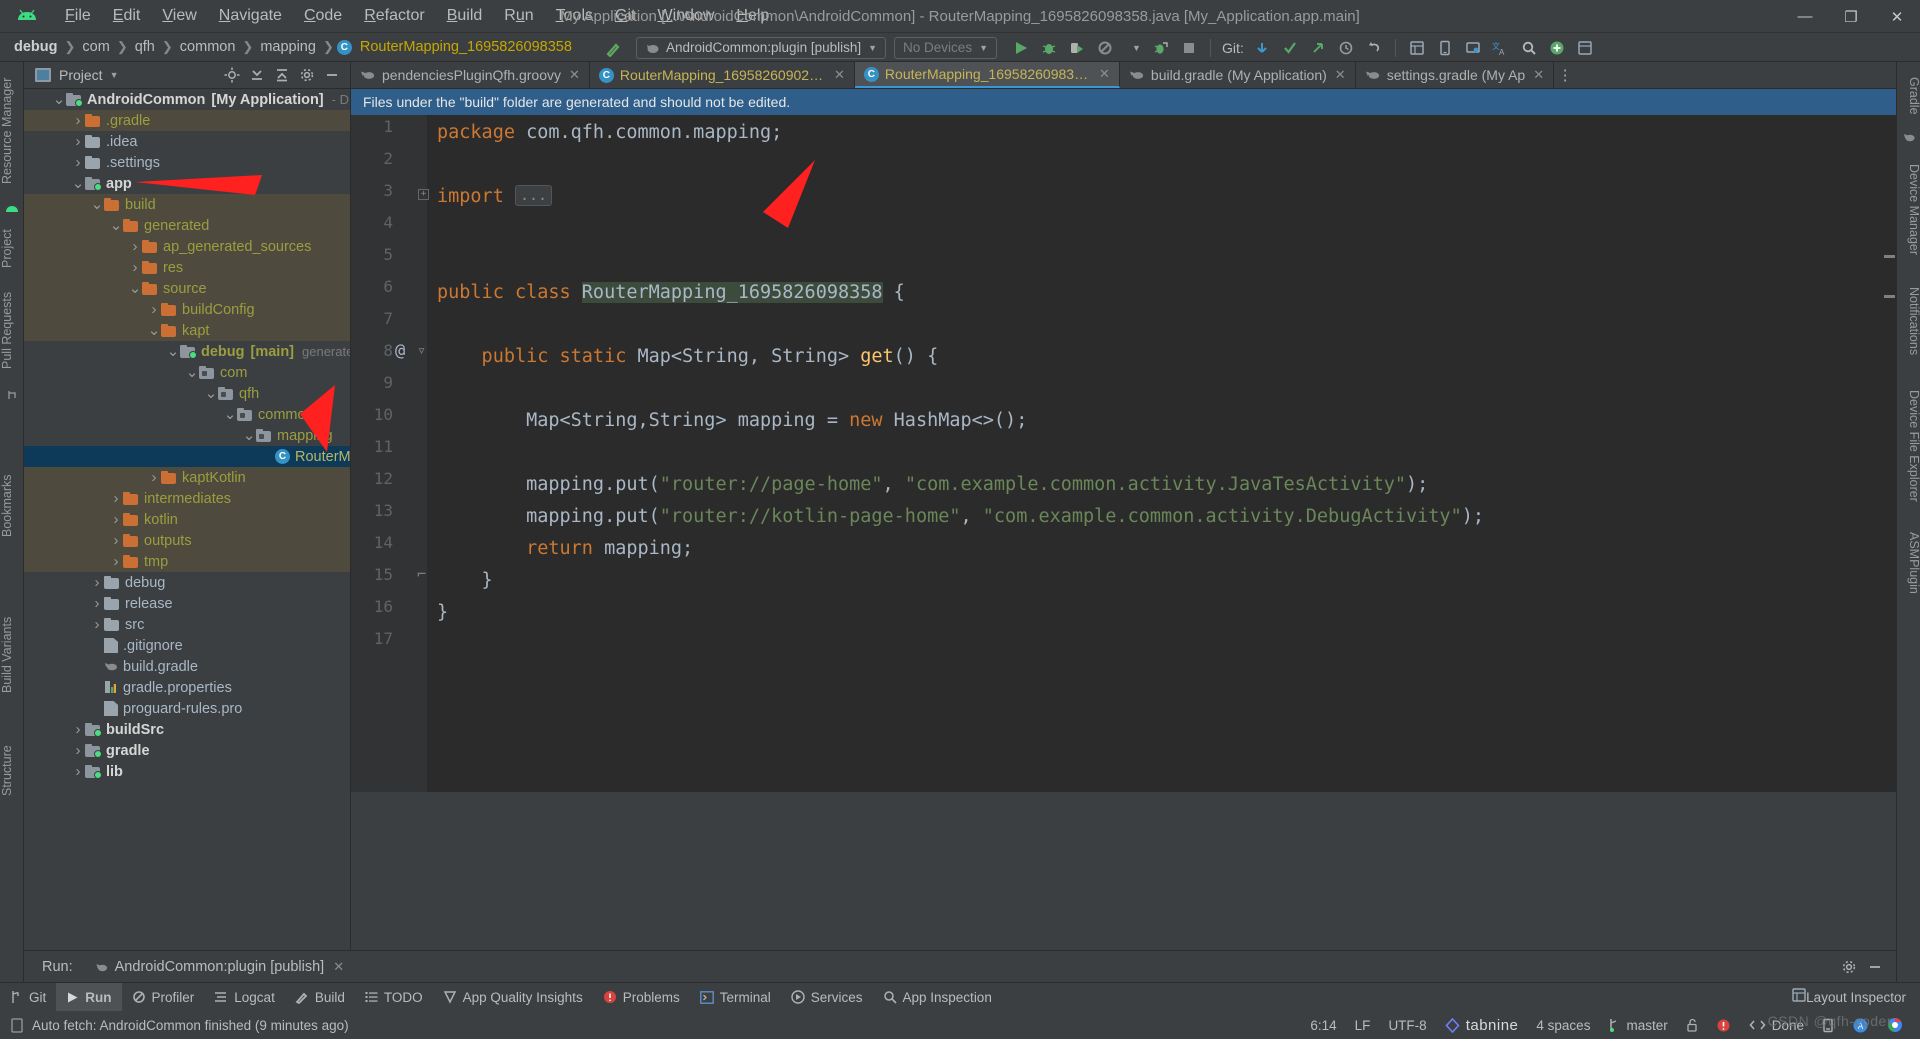 This screenshot has height=1039, width=1920. Describe the element at coordinates (1908, 563) in the screenshot. I see `stripe-asm-plugin: ASMPlugin` at that location.